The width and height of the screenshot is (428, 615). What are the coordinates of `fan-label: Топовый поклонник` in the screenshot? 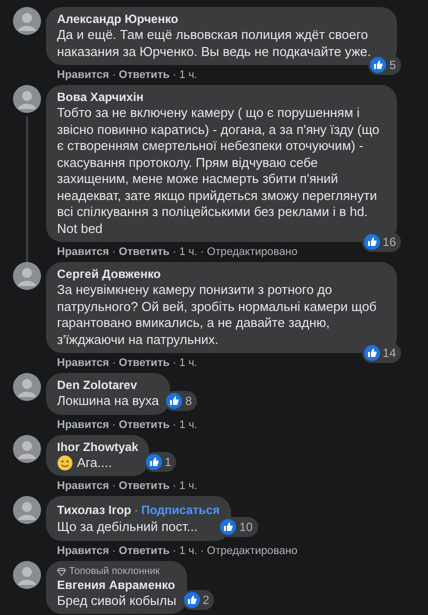 It's located at (114, 572).